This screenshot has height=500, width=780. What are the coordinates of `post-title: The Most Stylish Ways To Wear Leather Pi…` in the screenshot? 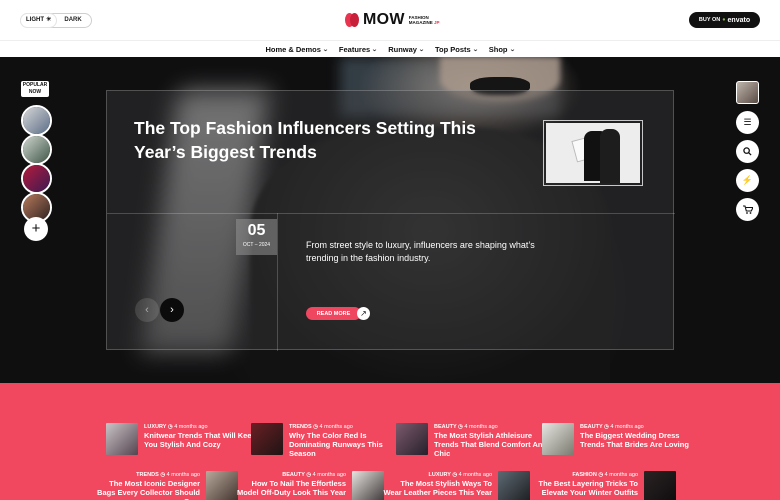 It's located at (437, 488).